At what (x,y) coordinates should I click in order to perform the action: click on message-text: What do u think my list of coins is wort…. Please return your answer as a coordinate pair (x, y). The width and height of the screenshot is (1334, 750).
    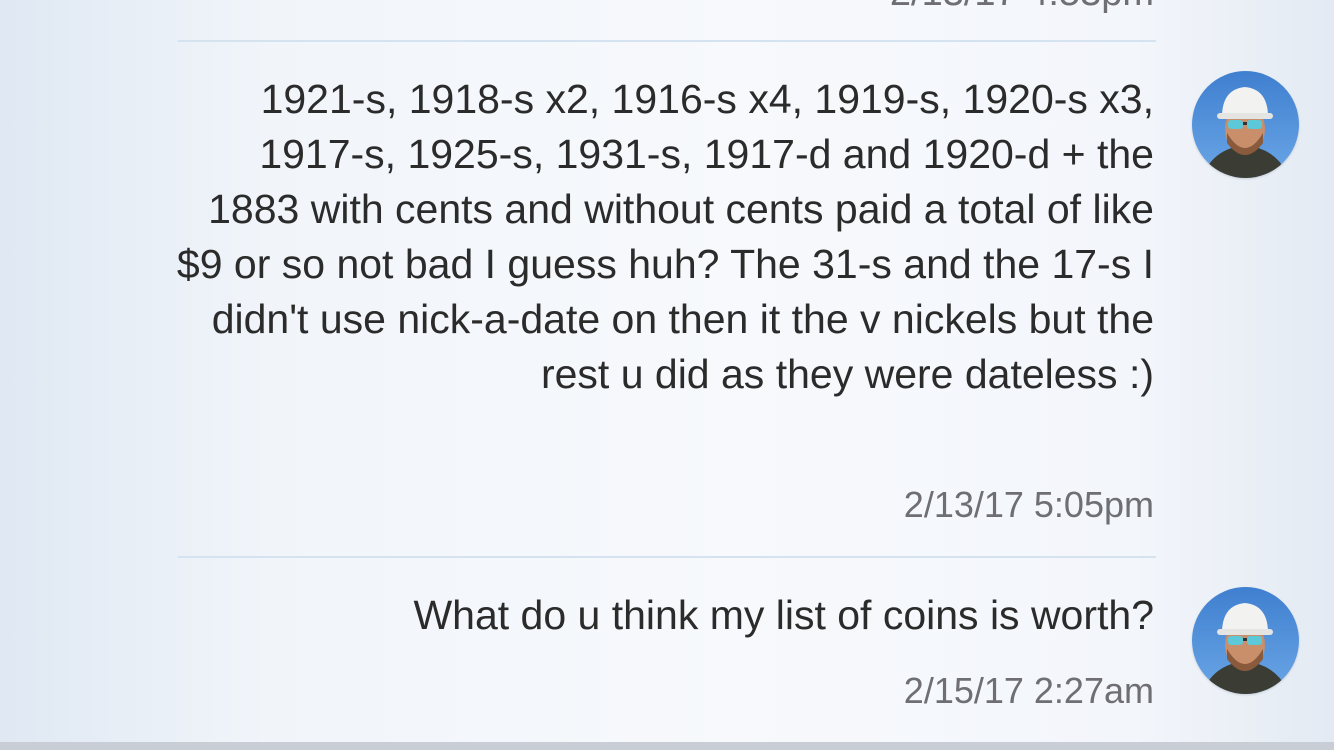
    Looking at the image, I should click on (783, 615).